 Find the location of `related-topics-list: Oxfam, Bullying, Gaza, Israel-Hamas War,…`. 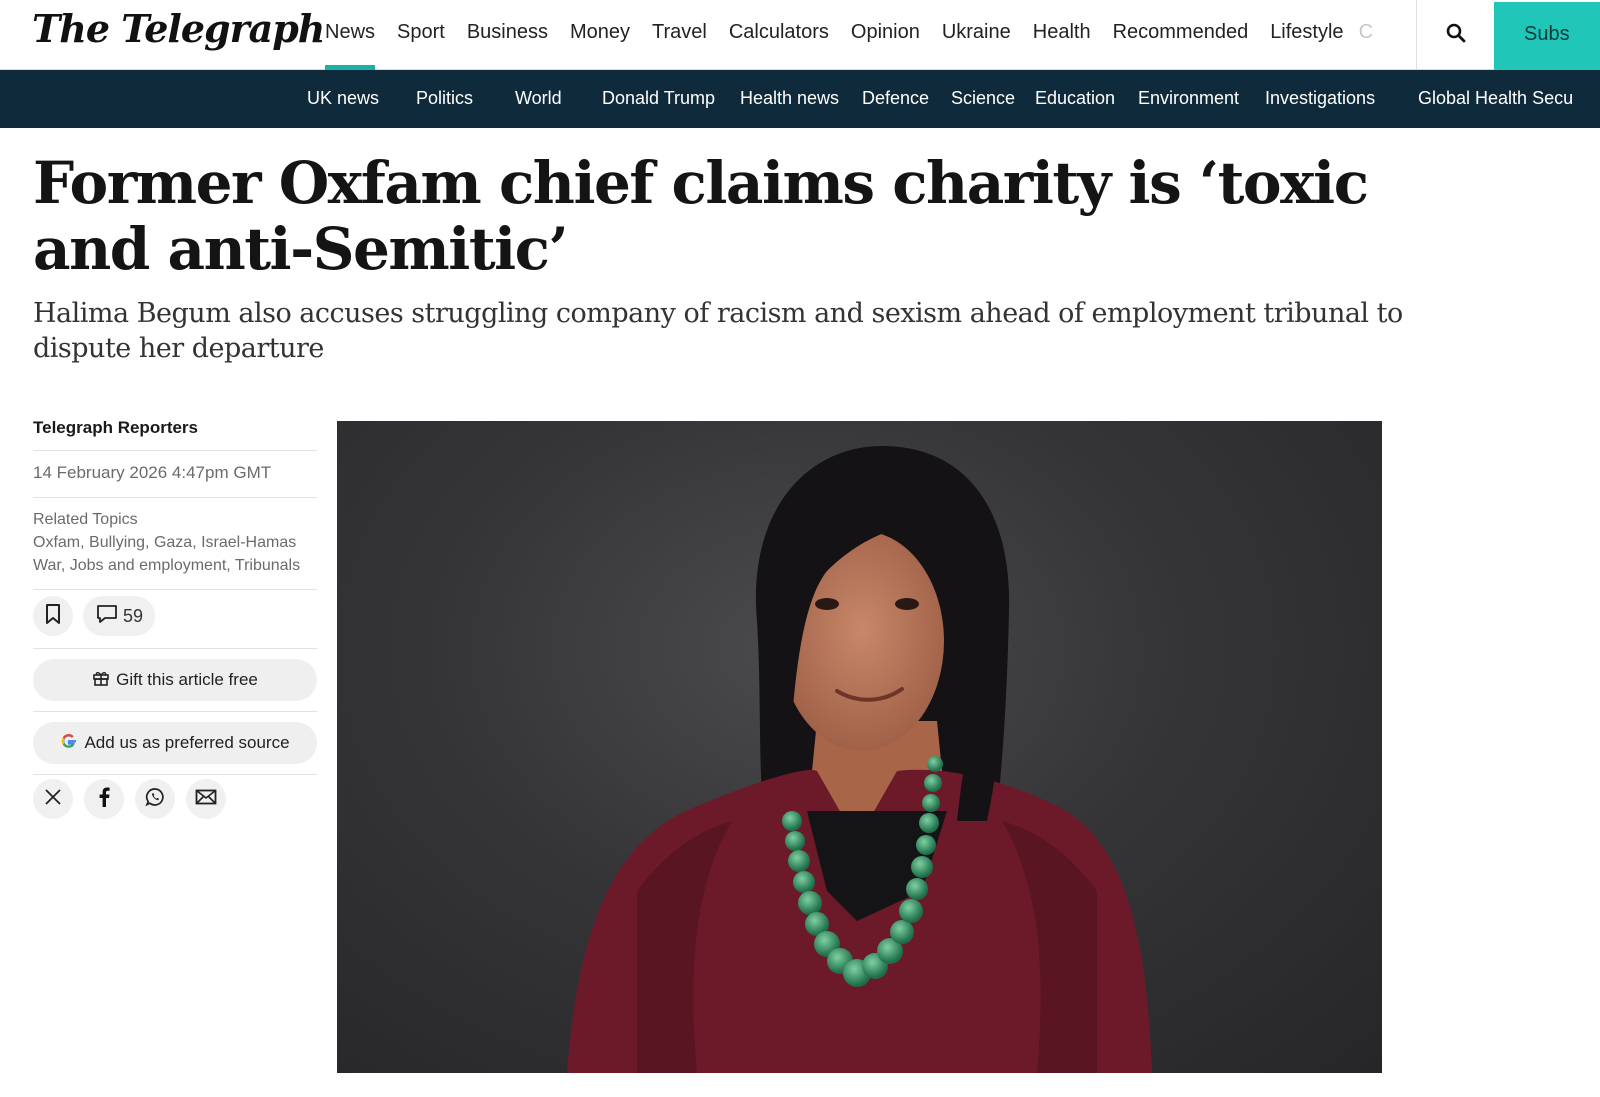

related-topics-list: Oxfam, Bullying, Gaza, Israel-Hamas War,… is located at coordinates (167, 554).